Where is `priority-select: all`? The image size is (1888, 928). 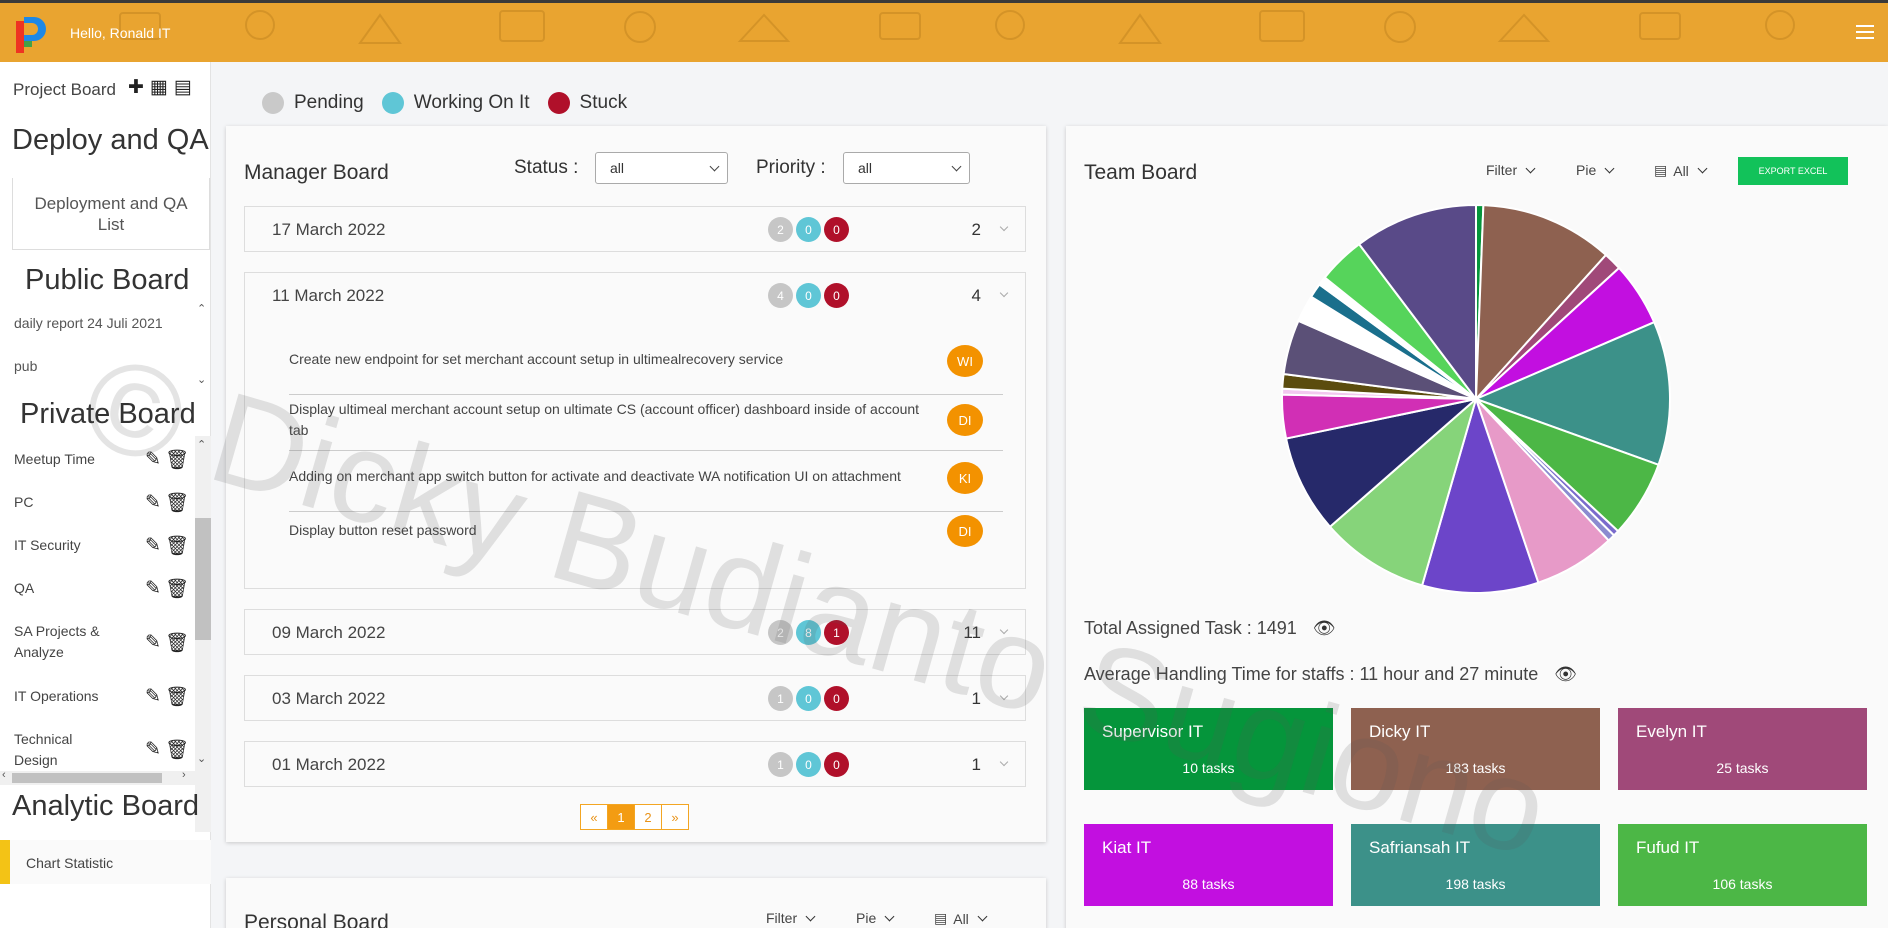 priority-select: all is located at coordinates (906, 168).